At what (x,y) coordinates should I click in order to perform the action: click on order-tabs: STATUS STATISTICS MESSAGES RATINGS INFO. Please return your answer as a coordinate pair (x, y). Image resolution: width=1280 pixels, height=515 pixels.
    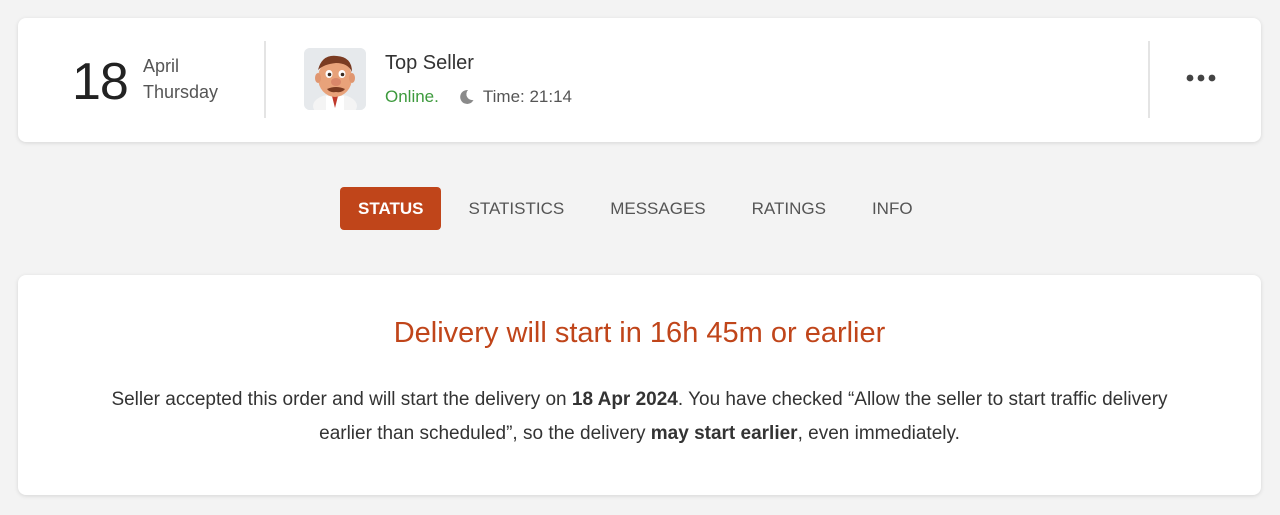
    Looking at the image, I should click on (640, 208).